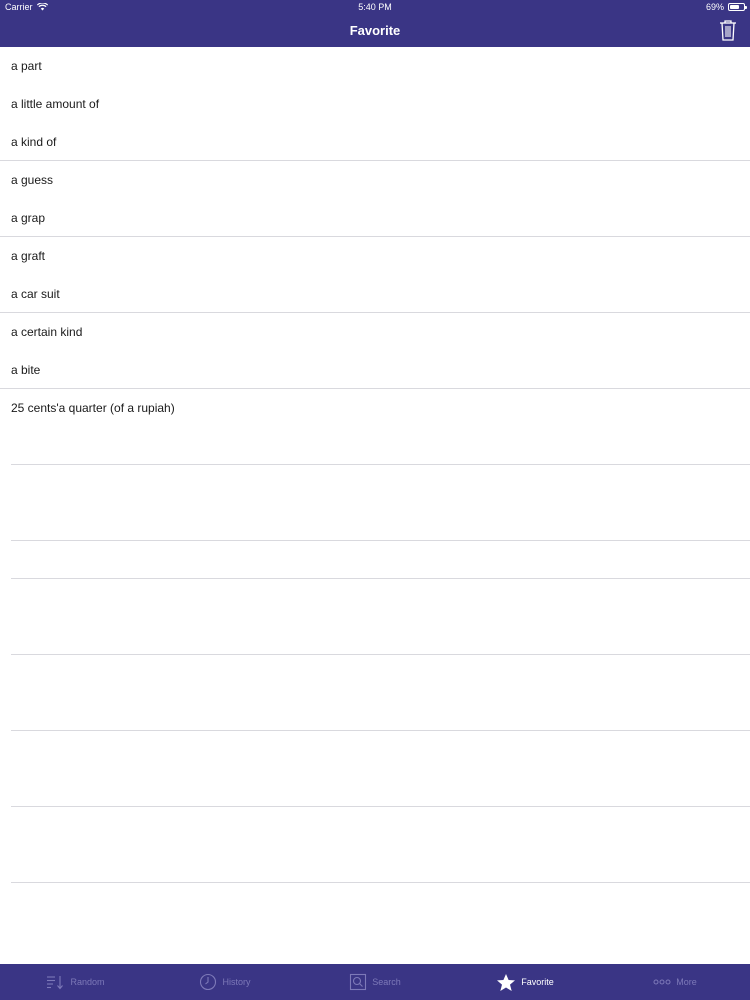 The height and width of the screenshot is (1000, 750). What do you see at coordinates (662, 982) in the screenshot?
I see `more-icon` at bounding box center [662, 982].